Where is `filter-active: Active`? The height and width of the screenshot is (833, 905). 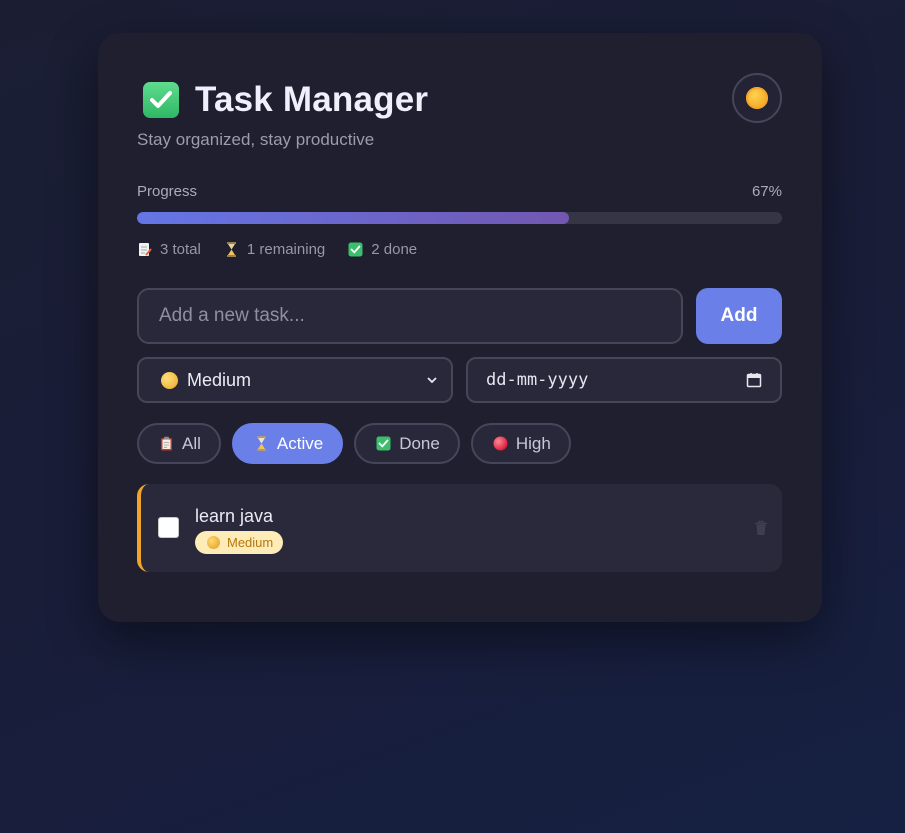
filter-active: Active is located at coordinates (287, 443).